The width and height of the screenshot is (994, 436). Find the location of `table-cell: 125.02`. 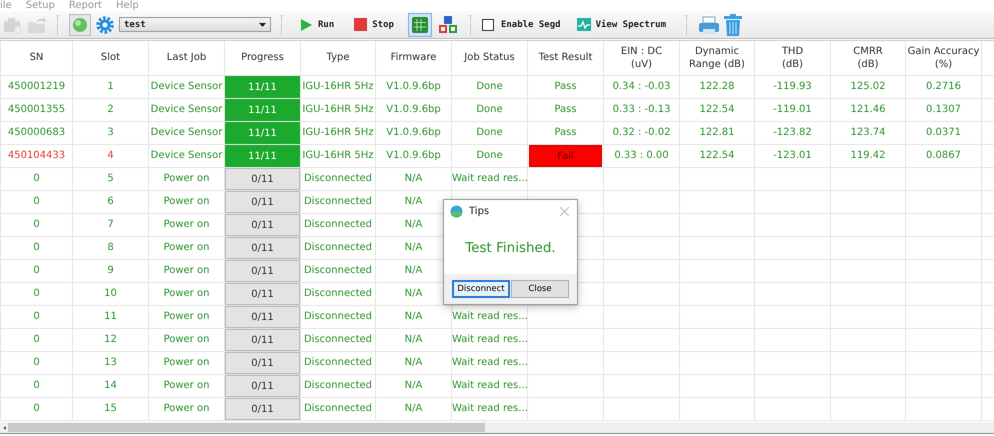

table-cell: 125.02 is located at coordinates (868, 86).